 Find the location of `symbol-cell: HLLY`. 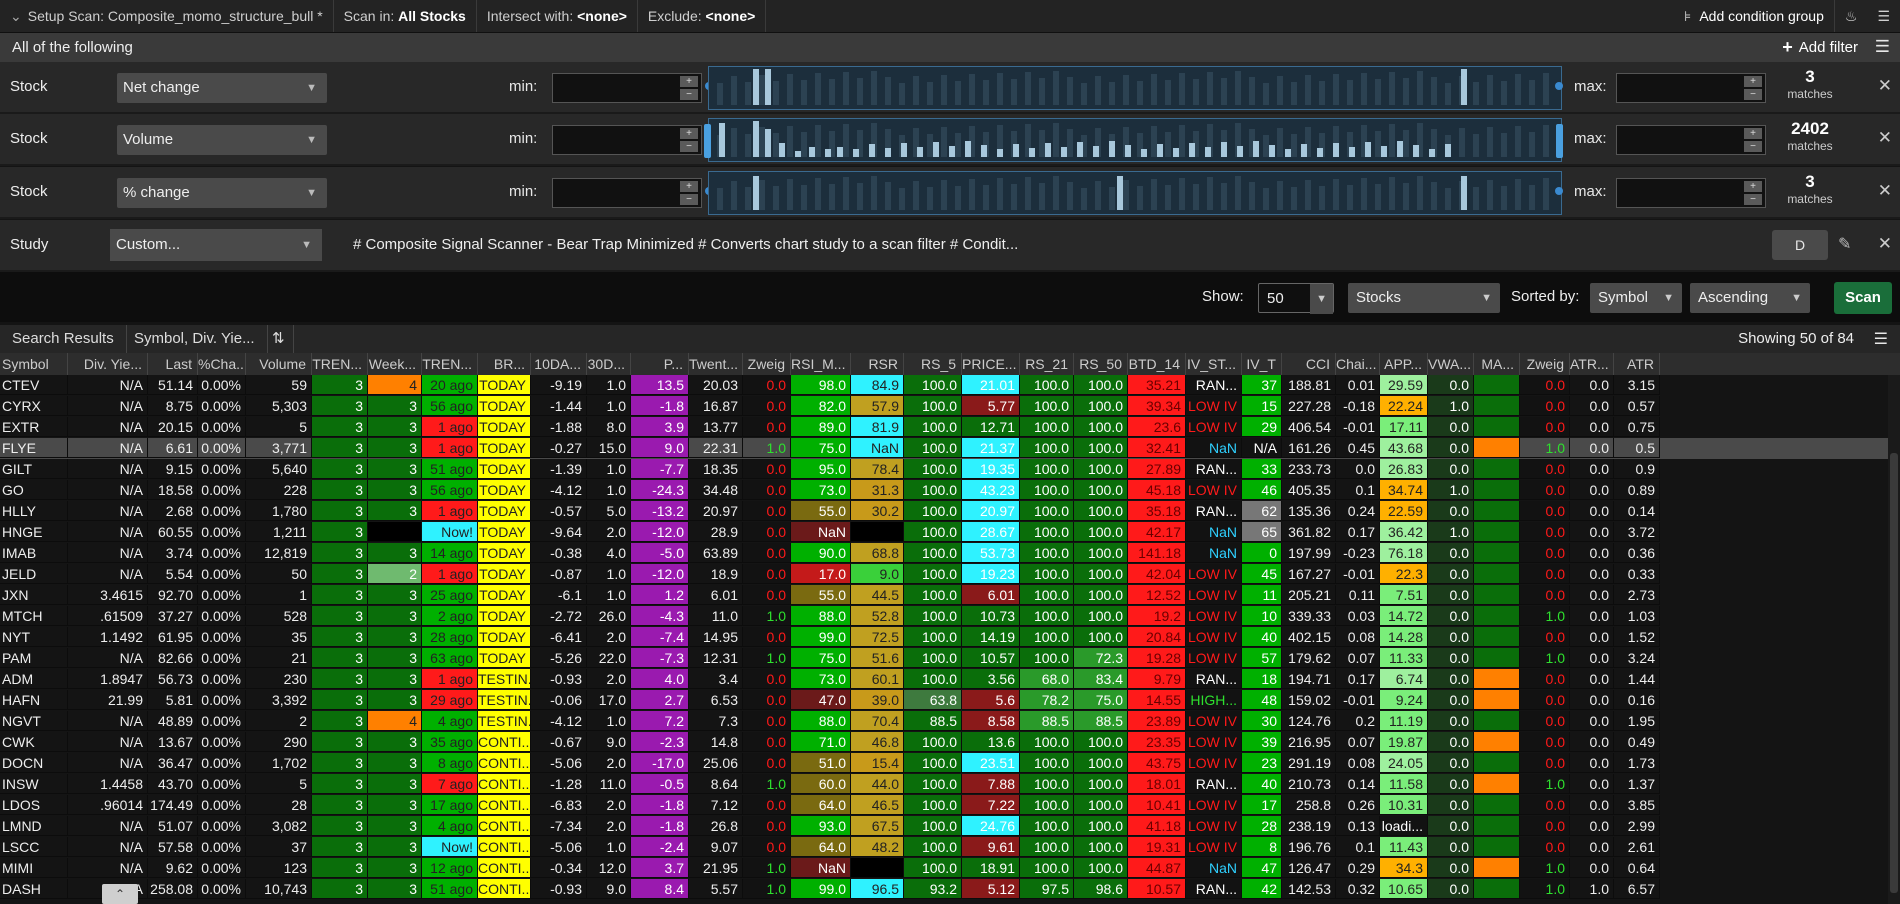

symbol-cell: HLLY is located at coordinates (34, 511).